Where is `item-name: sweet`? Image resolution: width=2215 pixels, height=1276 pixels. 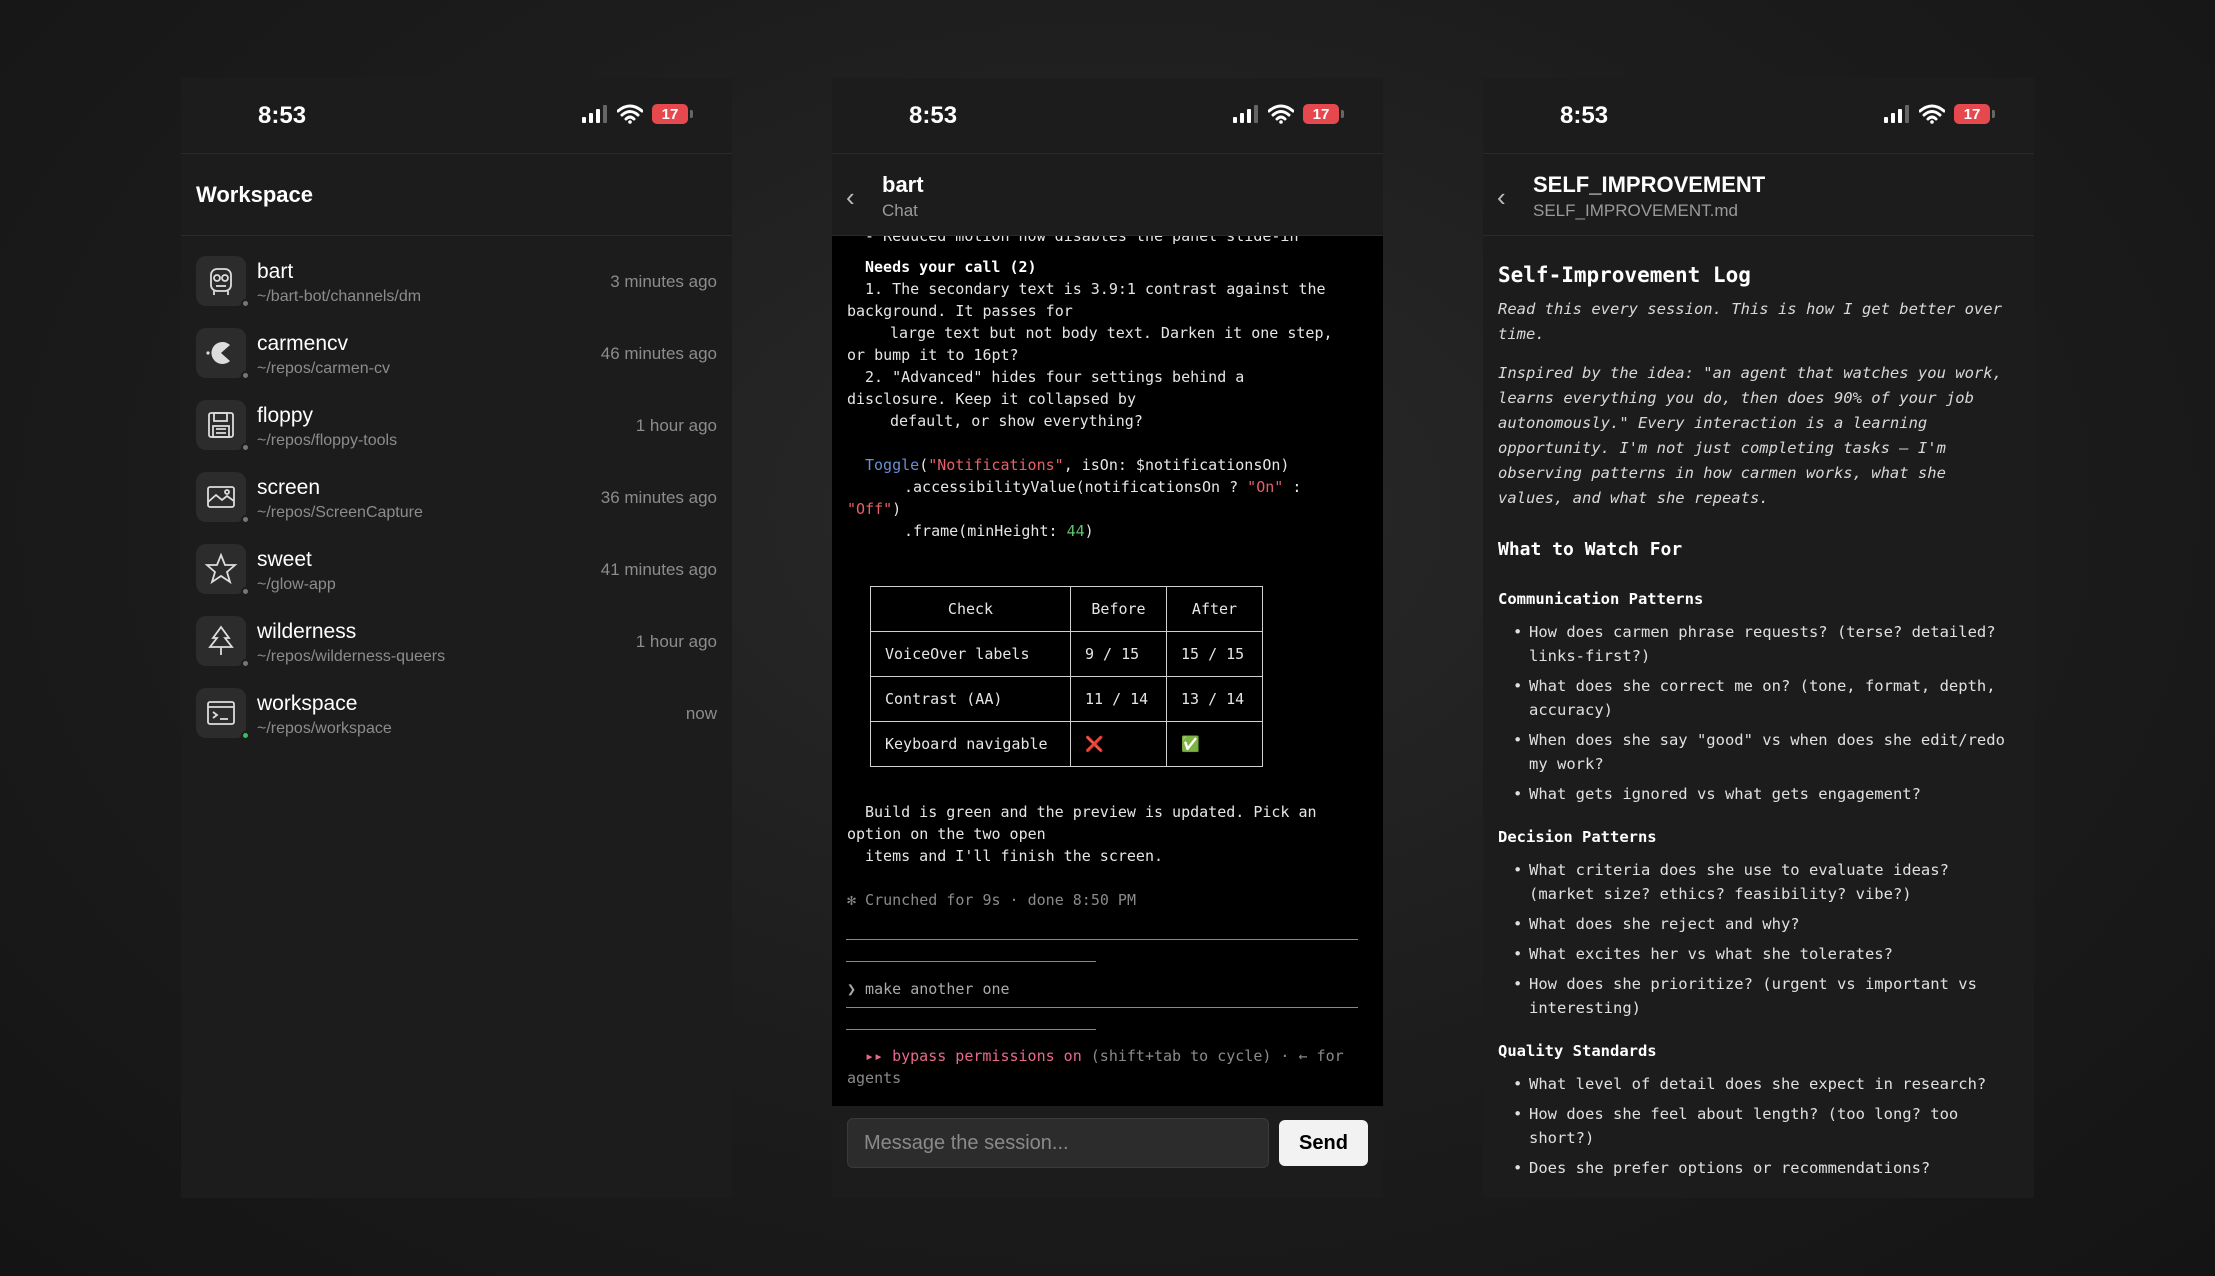
item-name: sweet is located at coordinates (284, 559).